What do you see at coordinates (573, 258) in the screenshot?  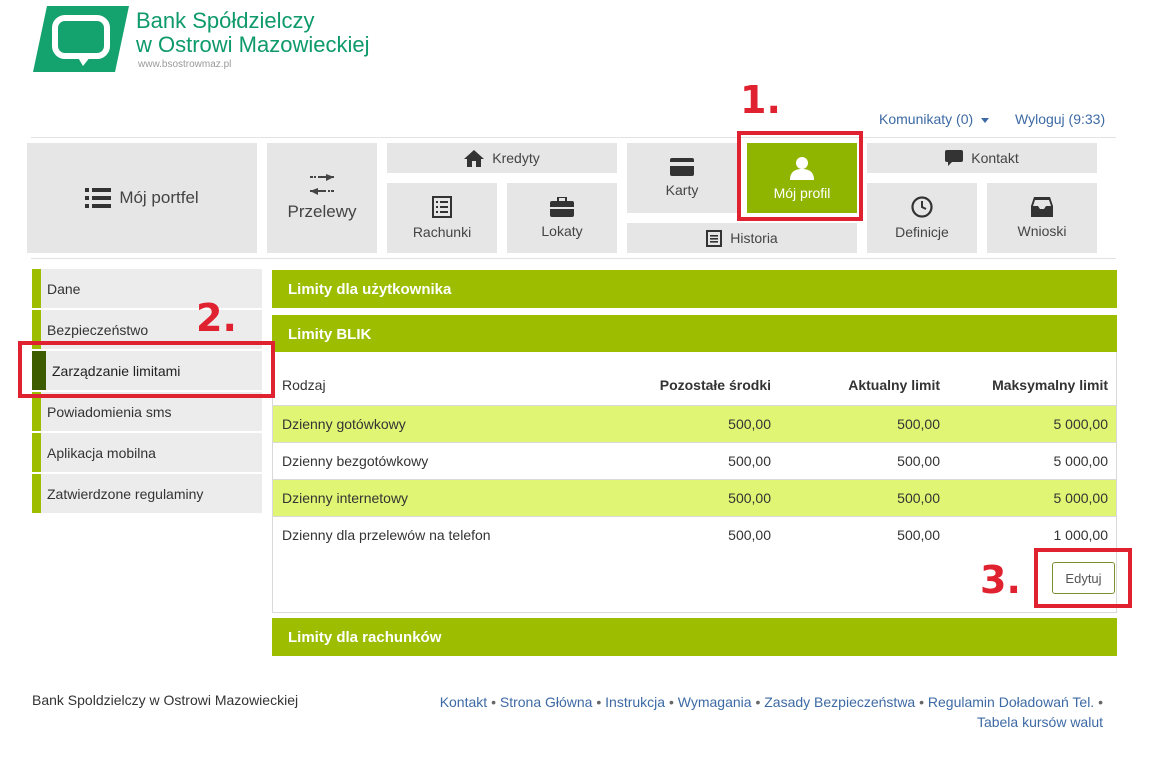 I see `nav-divider` at bounding box center [573, 258].